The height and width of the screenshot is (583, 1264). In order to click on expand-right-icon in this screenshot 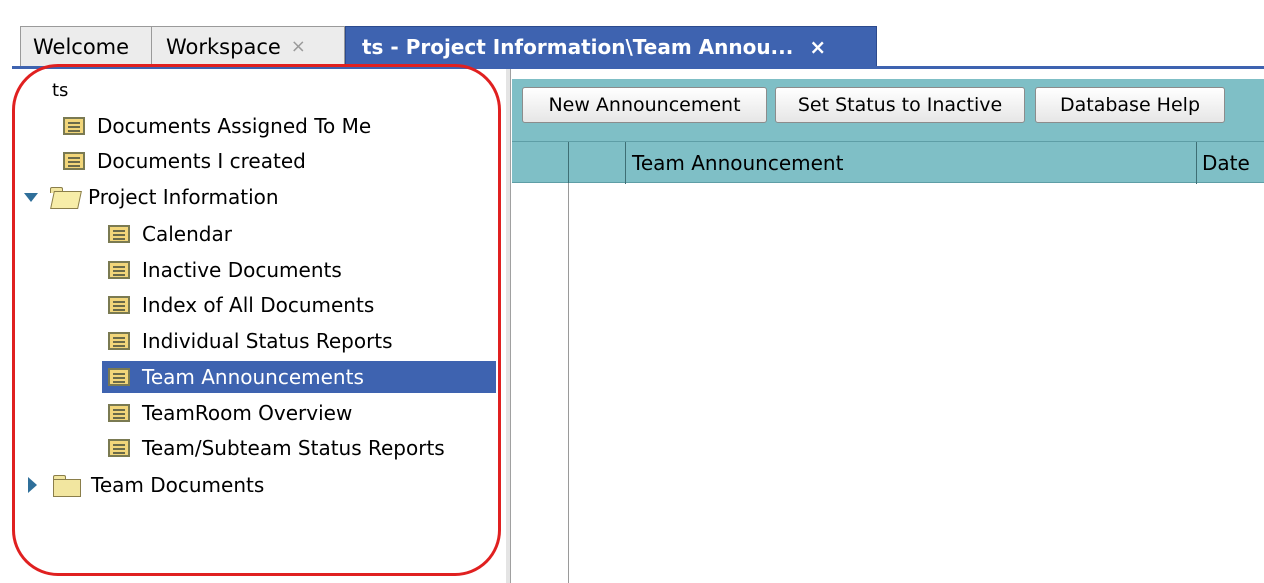, I will do `click(32, 485)`.